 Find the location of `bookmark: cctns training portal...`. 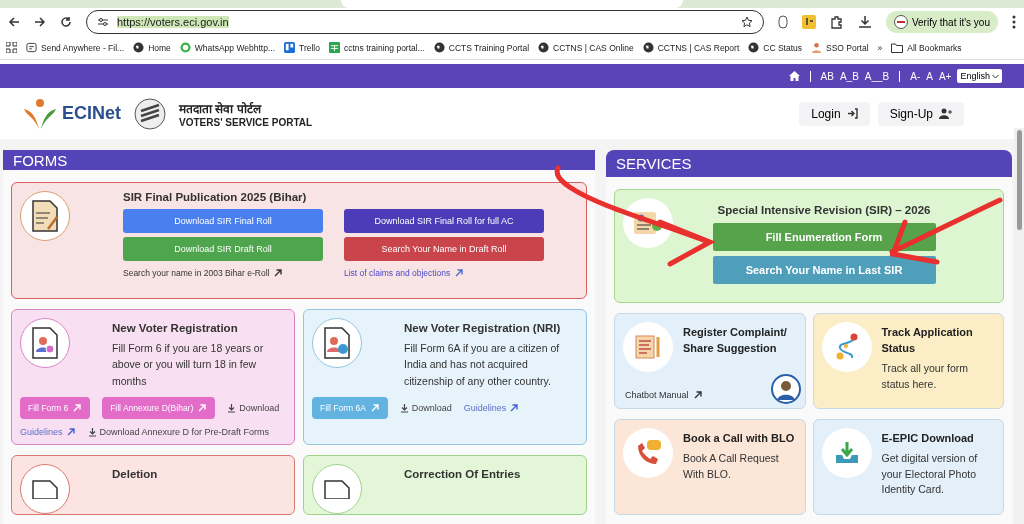

bookmark: cctns training portal... is located at coordinates (376, 47).